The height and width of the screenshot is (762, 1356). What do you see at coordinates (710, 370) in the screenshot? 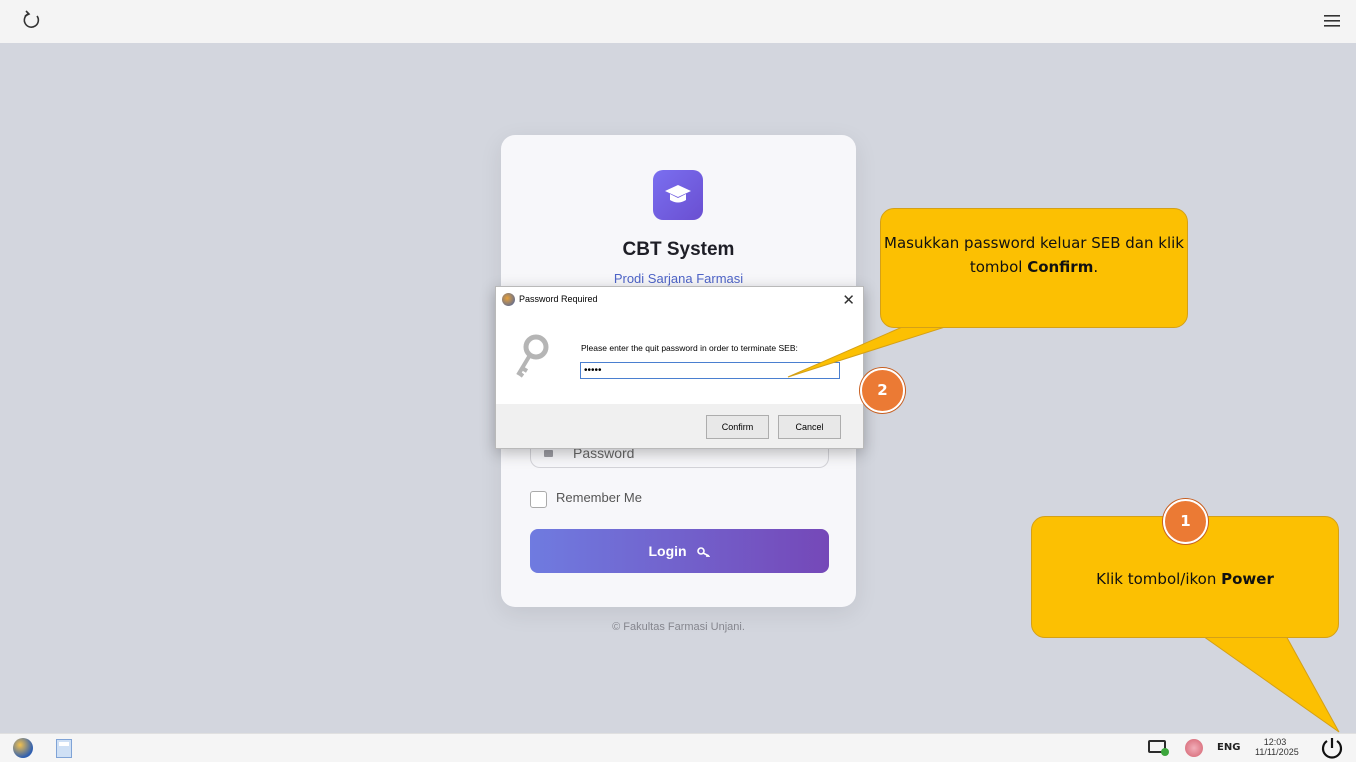
I see `quit-password-input: •••••` at bounding box center [710, 370].